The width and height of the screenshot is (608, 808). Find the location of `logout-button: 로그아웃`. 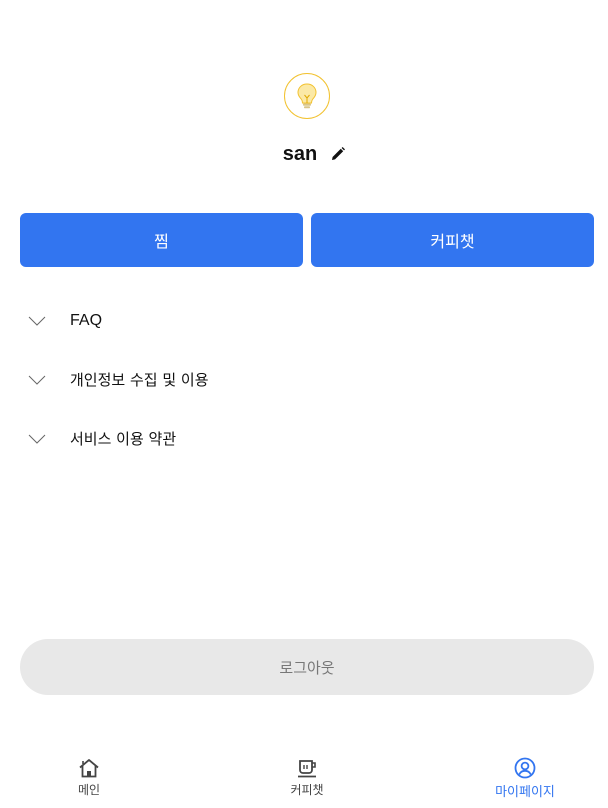

logout-button: 로그아웃 is located at coordinates (307, 667).